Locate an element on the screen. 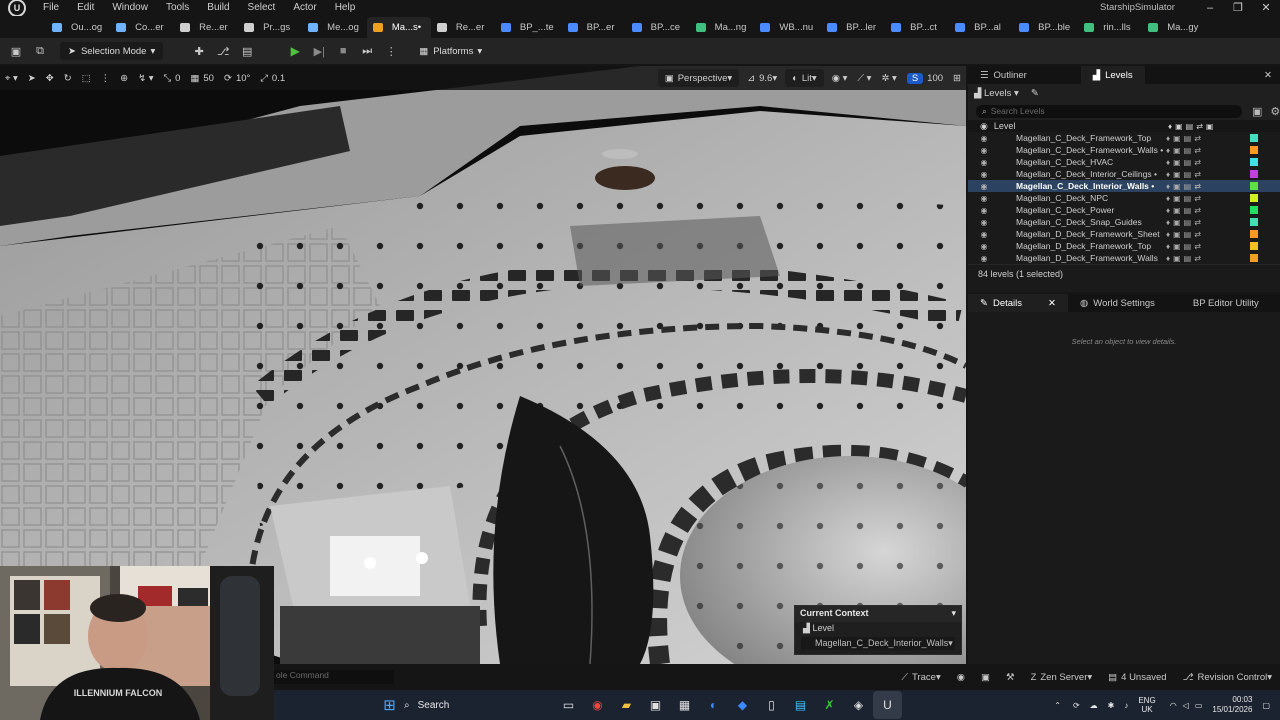  show-flags-icon: ◉ ▾ is located at coordinates (840, 78).